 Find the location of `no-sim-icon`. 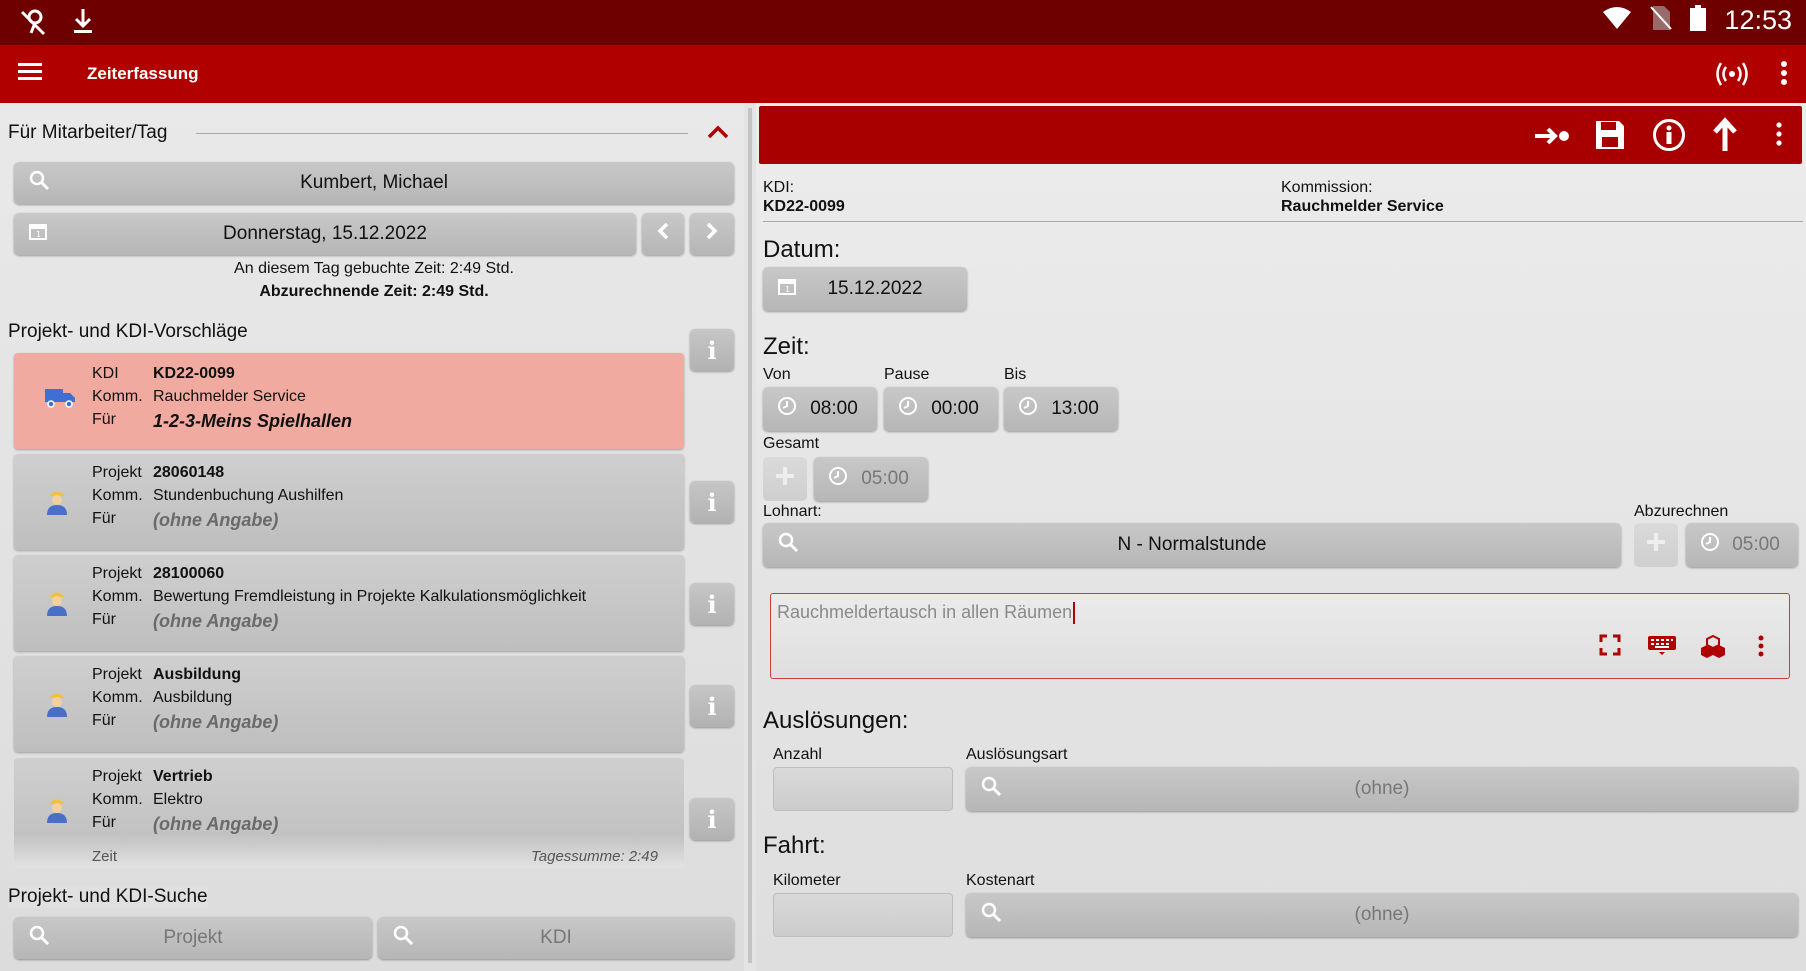

no-sim-icon is located at coordinates (1661, 20).